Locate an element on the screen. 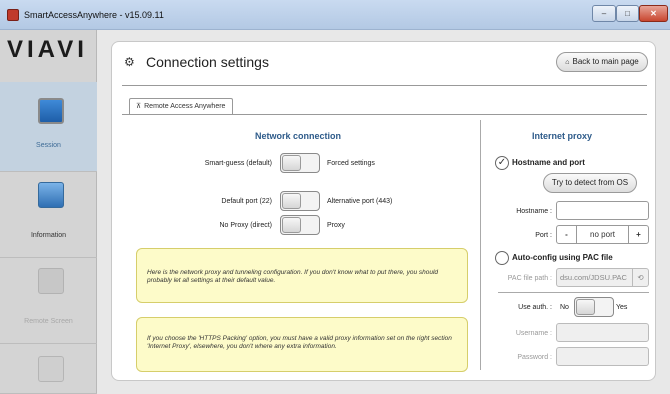 The image size is (670, 394). port-toggle is located at coordinates (300, 201).